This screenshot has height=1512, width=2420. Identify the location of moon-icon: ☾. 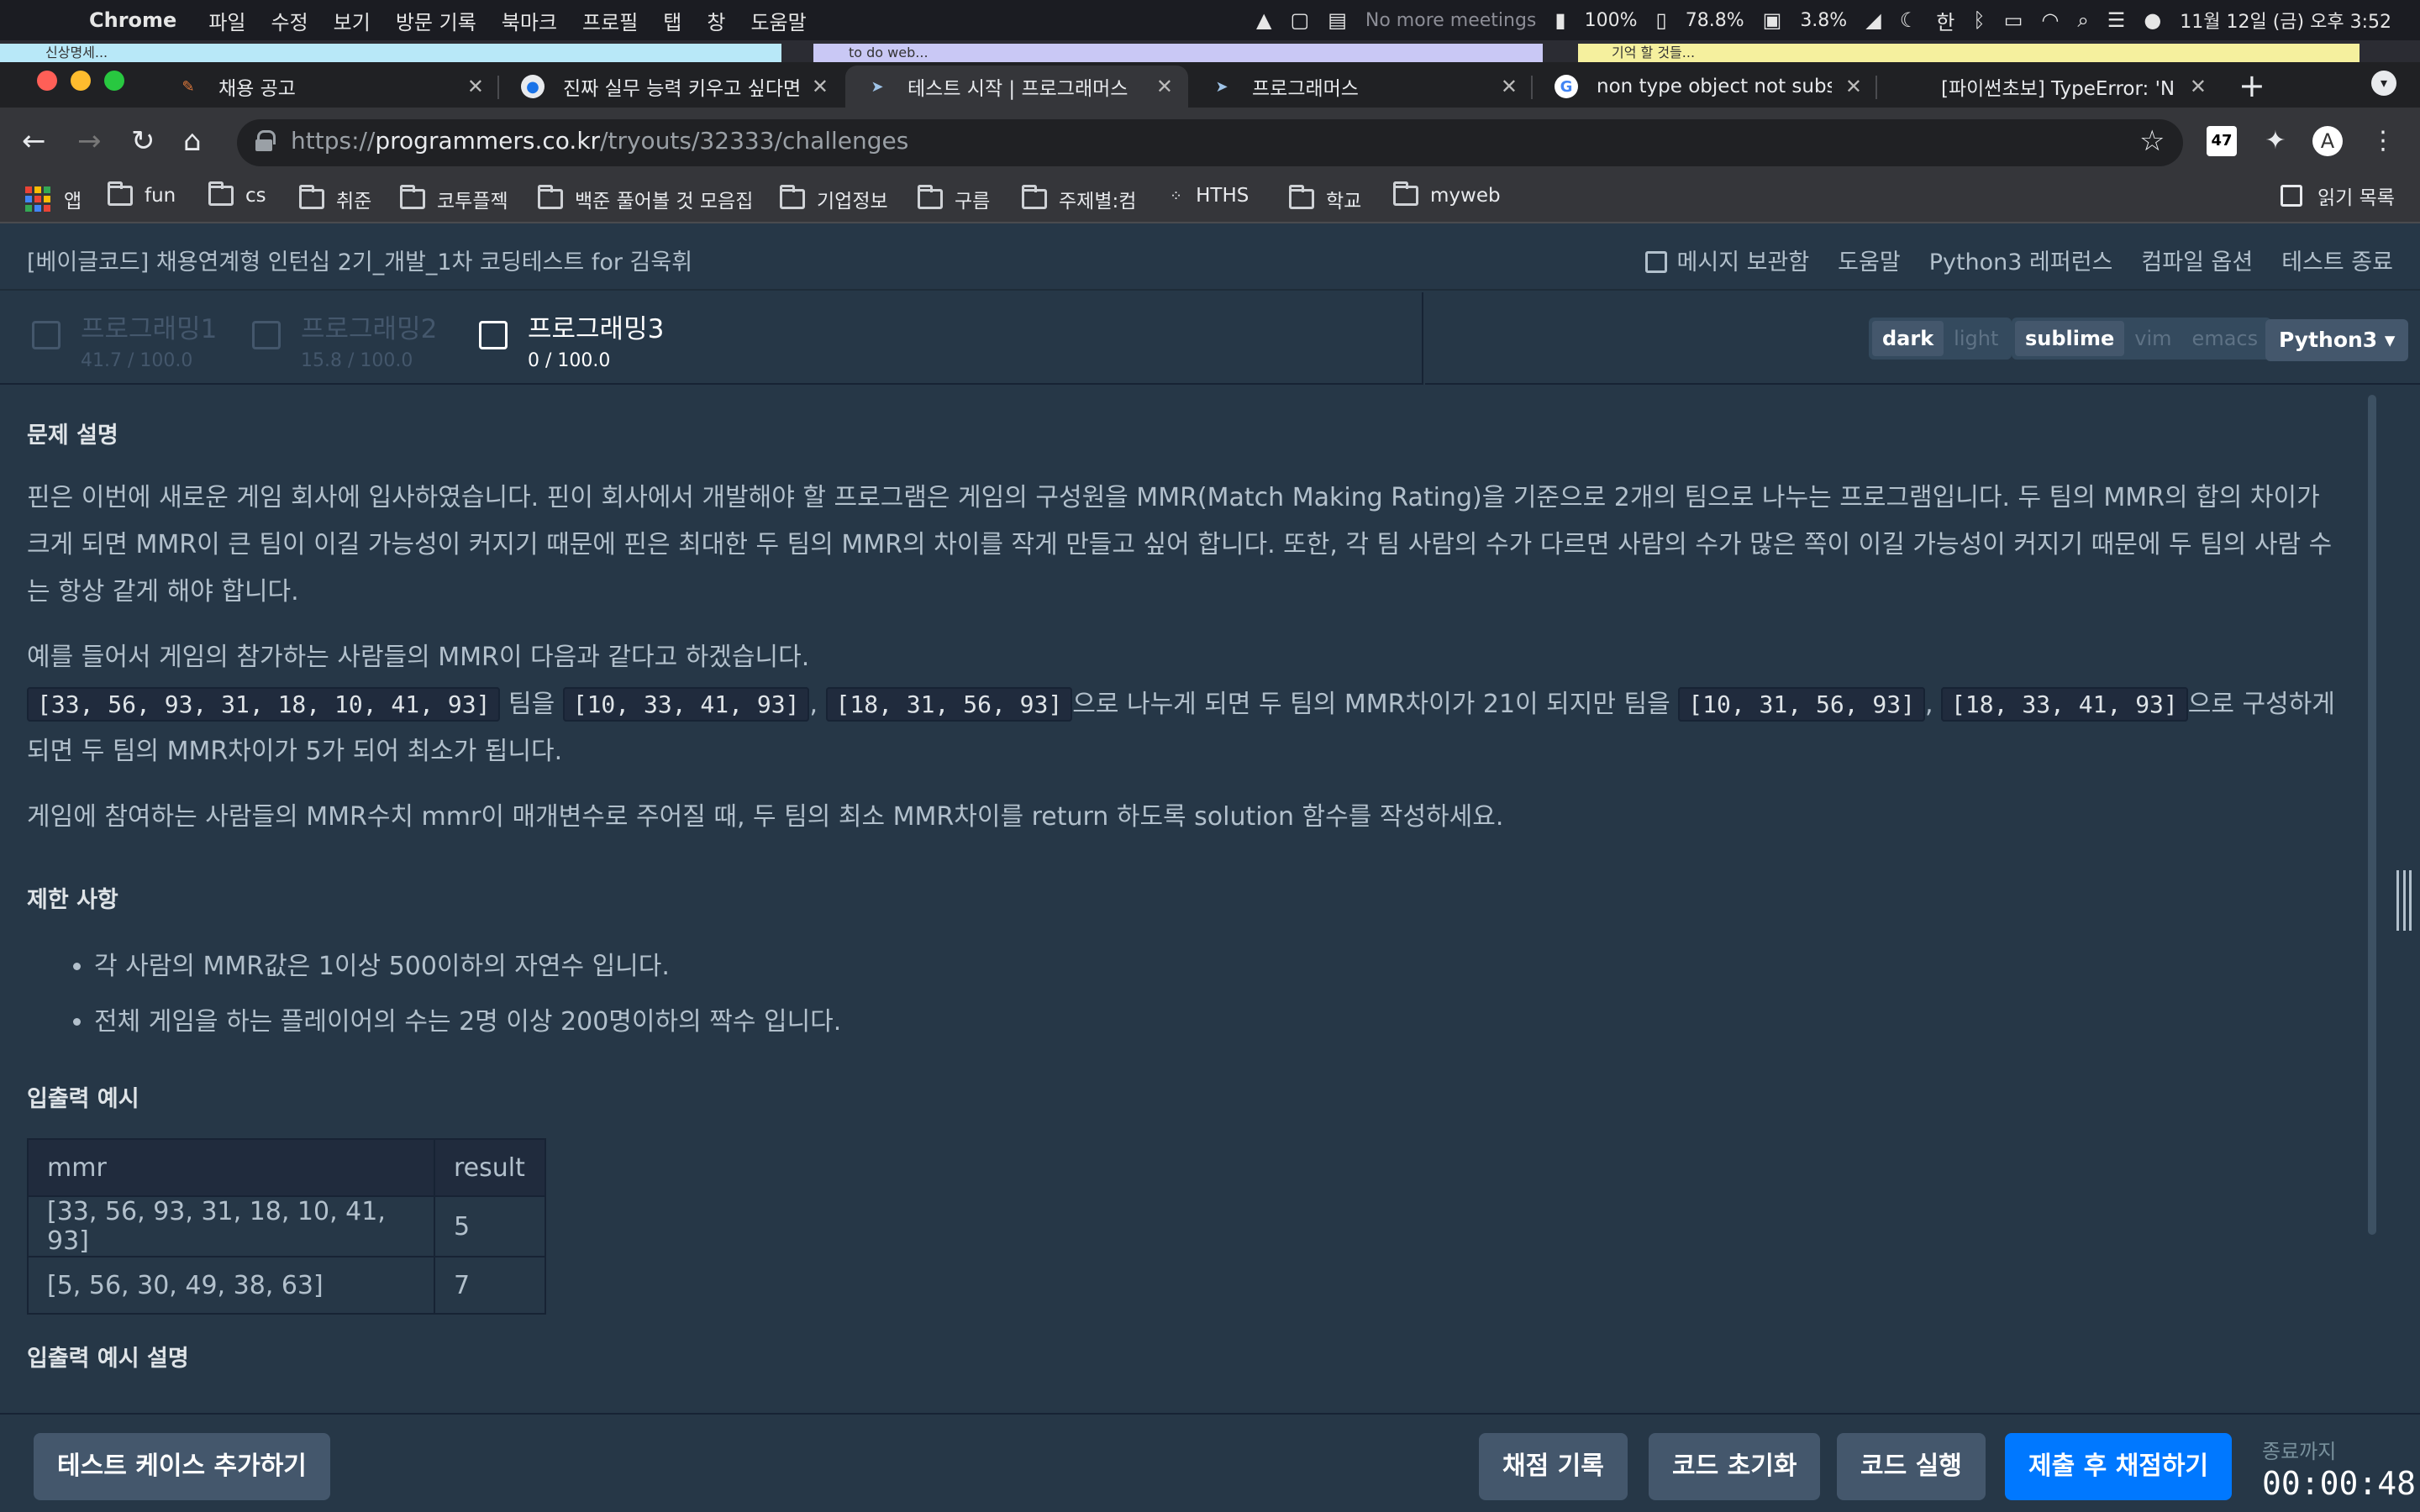
(1909, 20).